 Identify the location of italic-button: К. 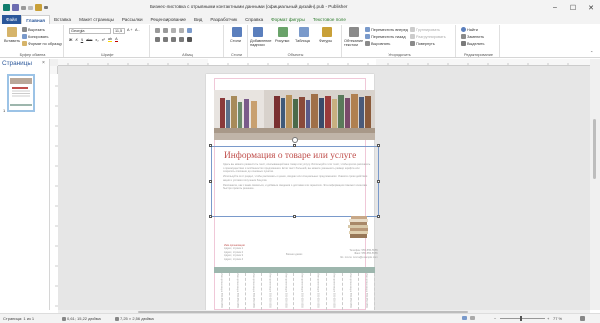
(76, 40).